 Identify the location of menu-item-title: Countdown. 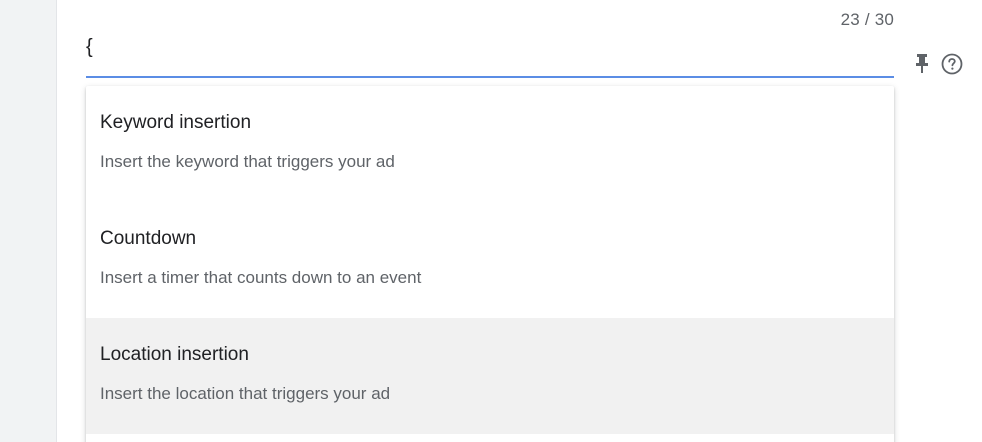
(148, 238).